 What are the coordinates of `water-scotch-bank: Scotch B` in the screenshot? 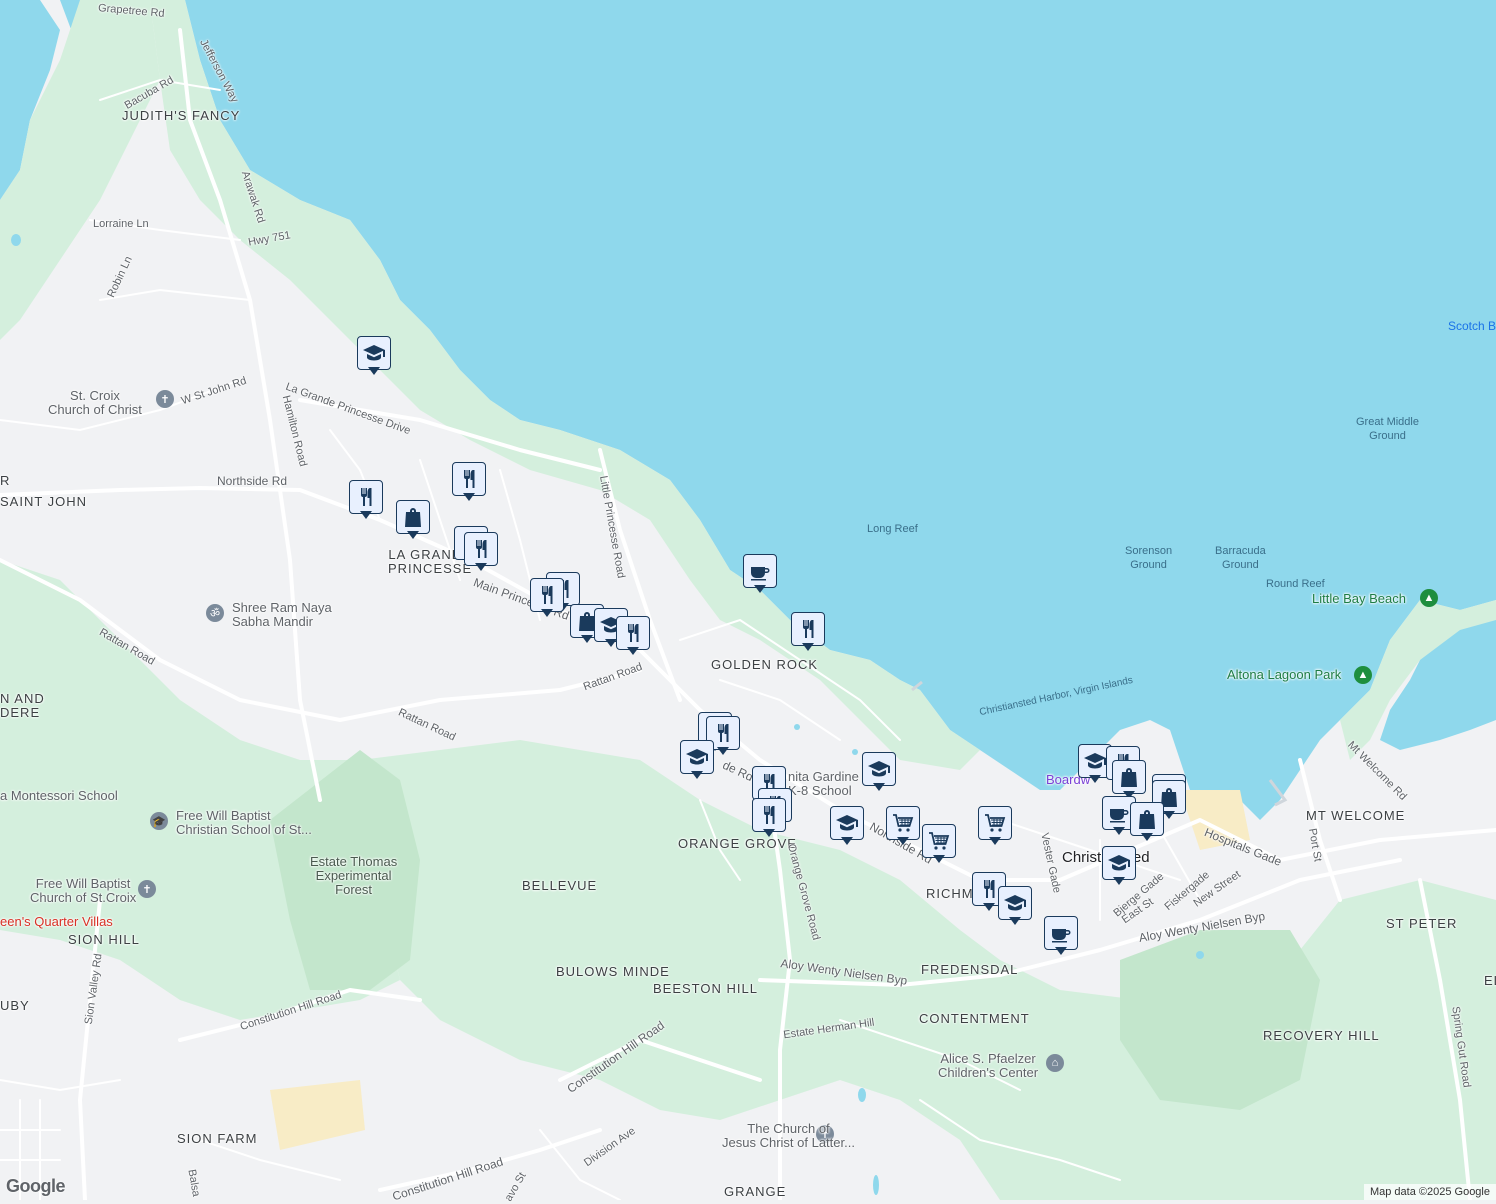 It's located at (1472, 326).